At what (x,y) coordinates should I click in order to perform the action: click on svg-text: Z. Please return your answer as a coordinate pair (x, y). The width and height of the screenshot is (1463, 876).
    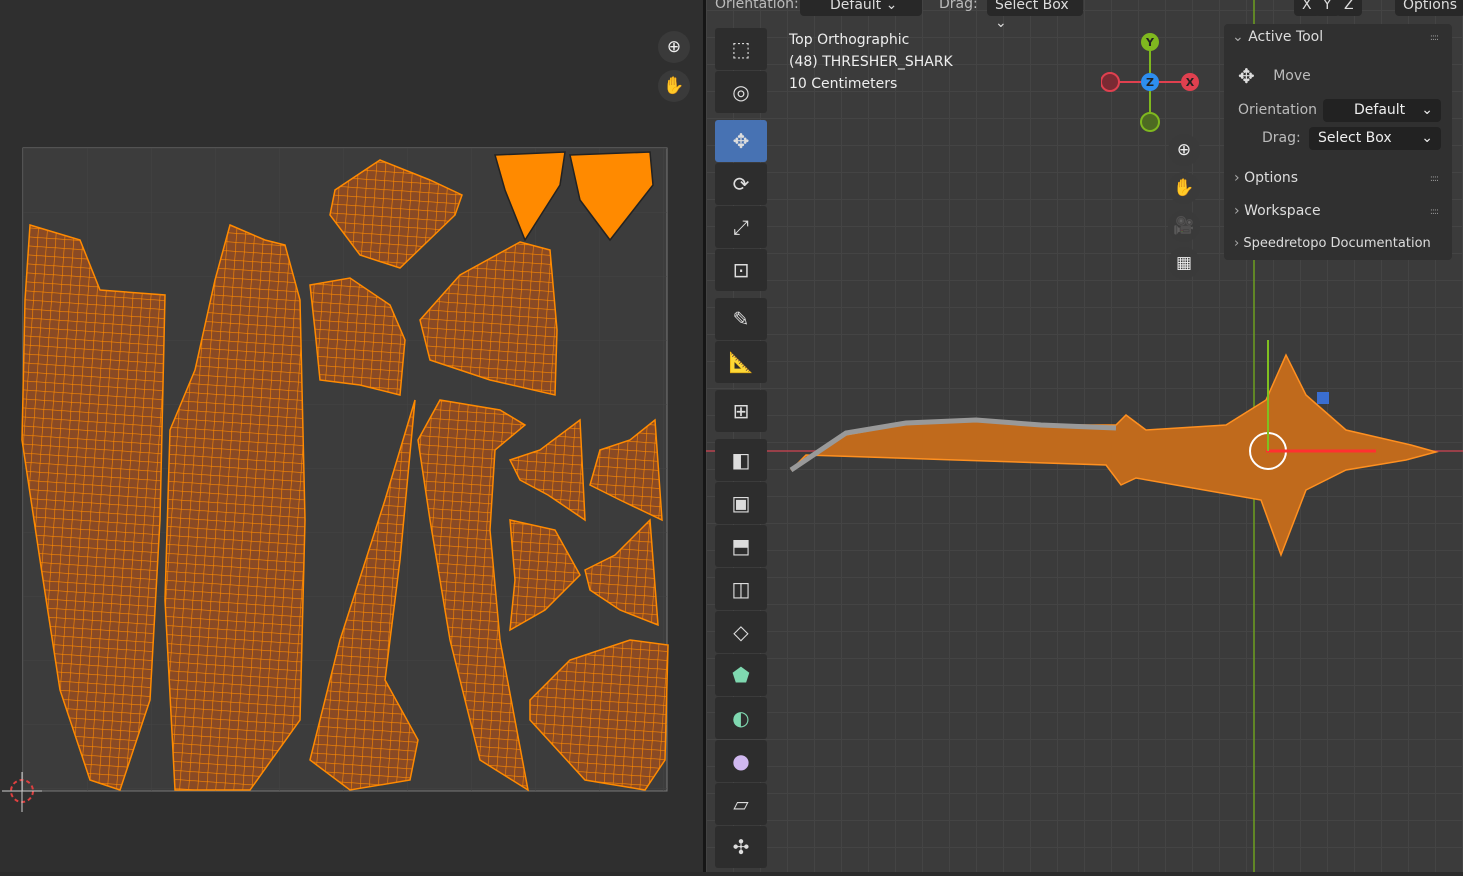
    Looking at the image, I should click on (1150, 82).